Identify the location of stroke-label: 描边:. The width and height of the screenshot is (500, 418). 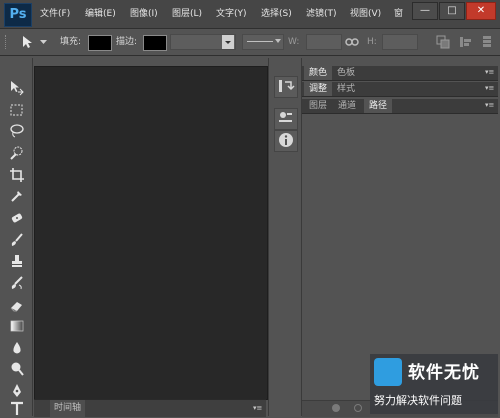
(127, 42).